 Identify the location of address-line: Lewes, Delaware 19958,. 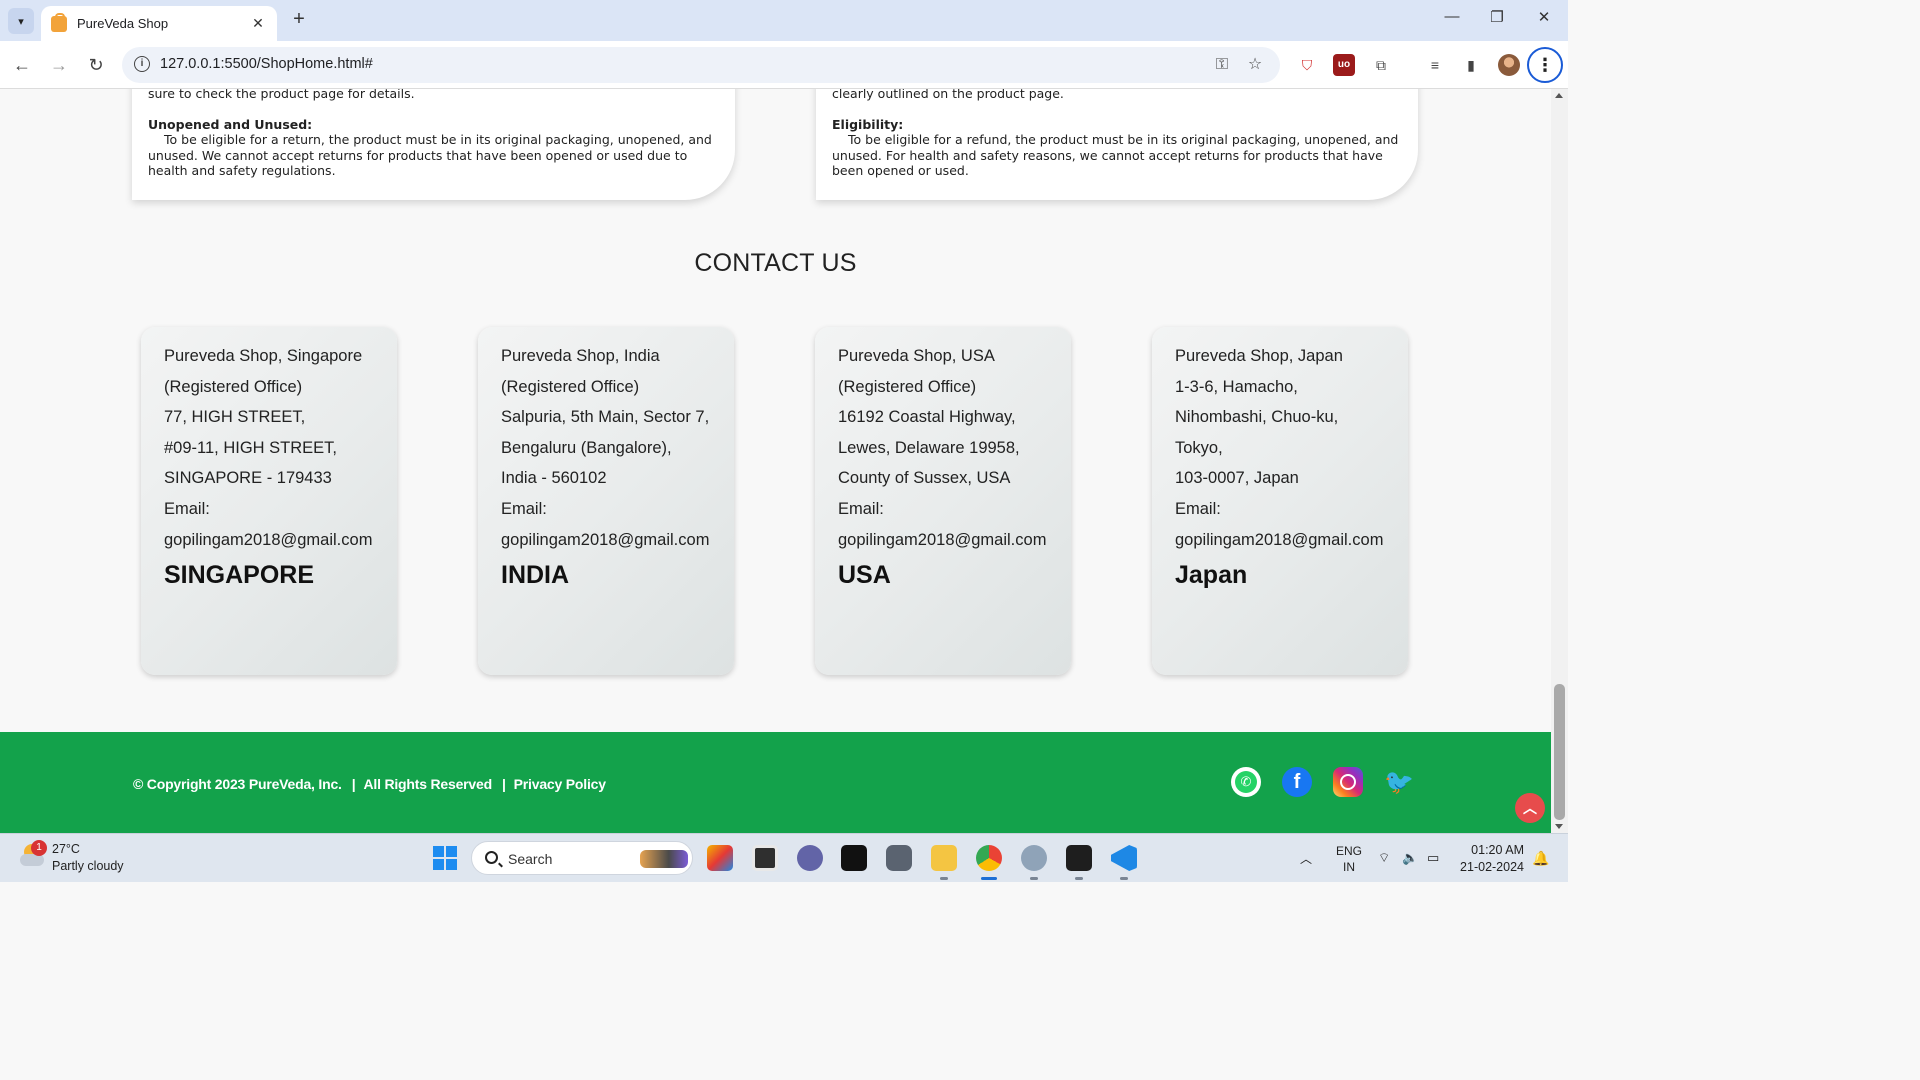
(929, 447).